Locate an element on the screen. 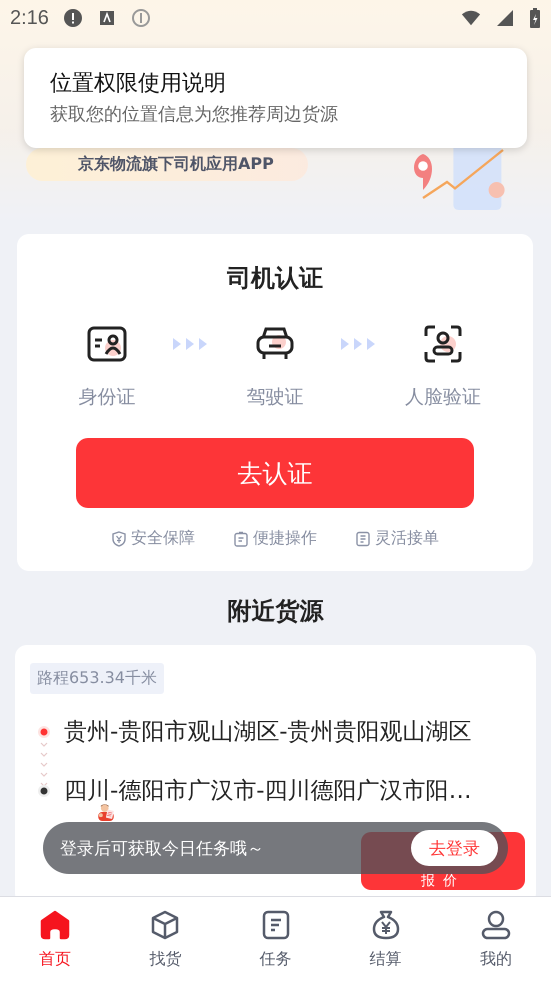  certify-button: 去认证 is located at coordinates (275, 473).